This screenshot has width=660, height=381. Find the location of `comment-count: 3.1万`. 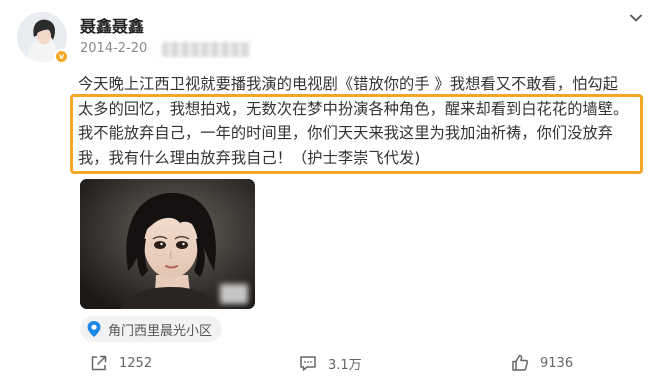

comment-count: 3.1万 is located at coordinates (345, 365).